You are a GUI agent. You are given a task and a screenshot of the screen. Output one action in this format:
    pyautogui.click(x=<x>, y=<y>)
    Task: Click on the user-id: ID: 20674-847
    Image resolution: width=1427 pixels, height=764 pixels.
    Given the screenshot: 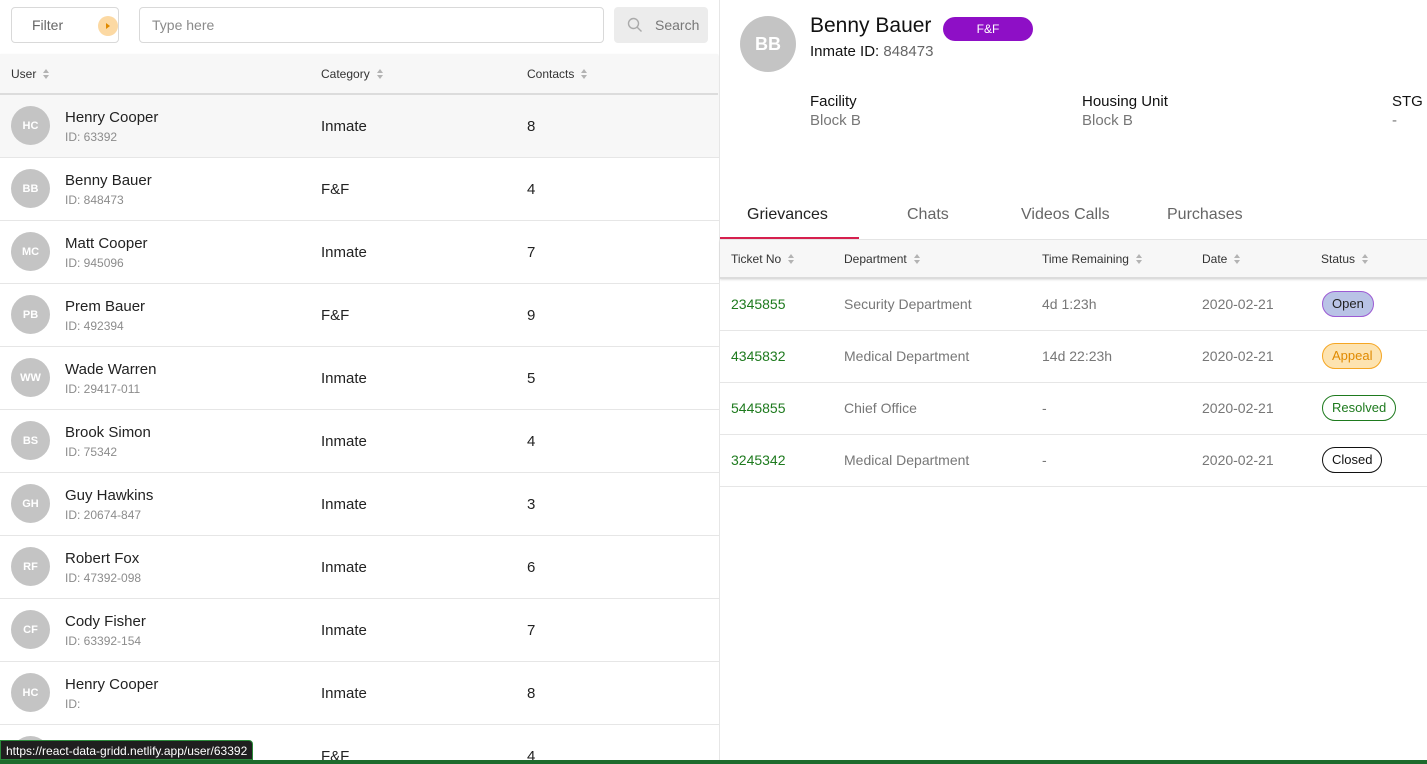 What is the action you would take?
    pyautogui.click(x=103, y=515)
    